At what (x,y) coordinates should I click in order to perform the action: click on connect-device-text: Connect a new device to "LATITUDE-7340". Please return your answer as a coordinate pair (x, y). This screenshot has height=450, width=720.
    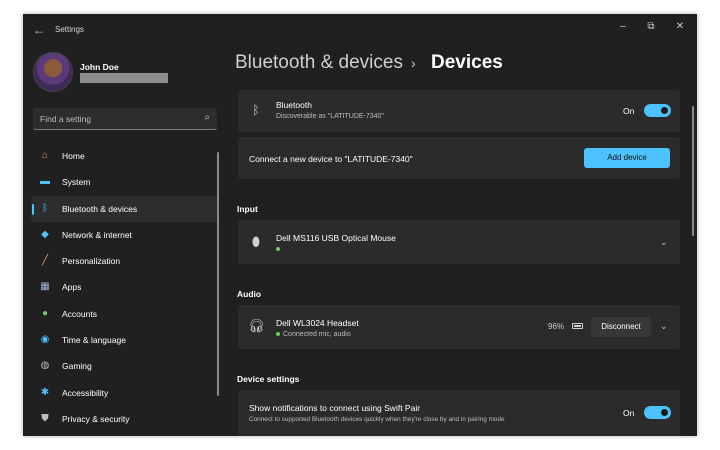
    Looking at the image, I should click on (331, 159).